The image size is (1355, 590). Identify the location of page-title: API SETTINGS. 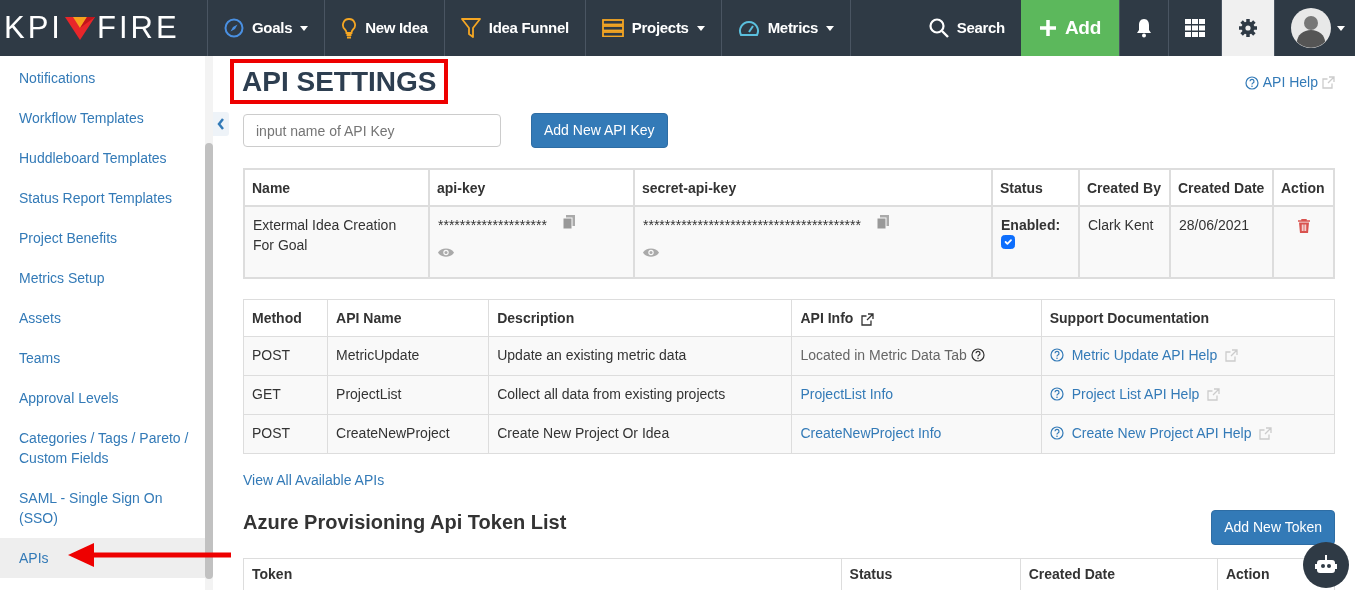
(339, 81).